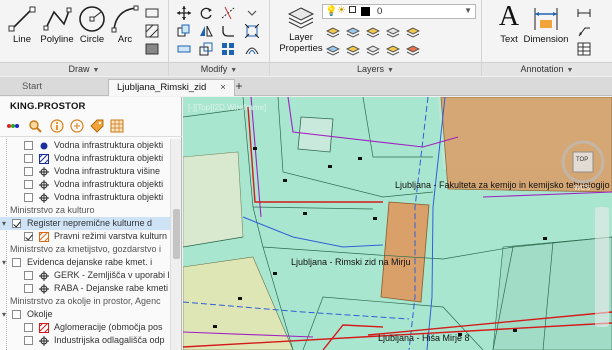 This screenshot has height=350, width=612. I want to click on array-icon, so click(228, 49).